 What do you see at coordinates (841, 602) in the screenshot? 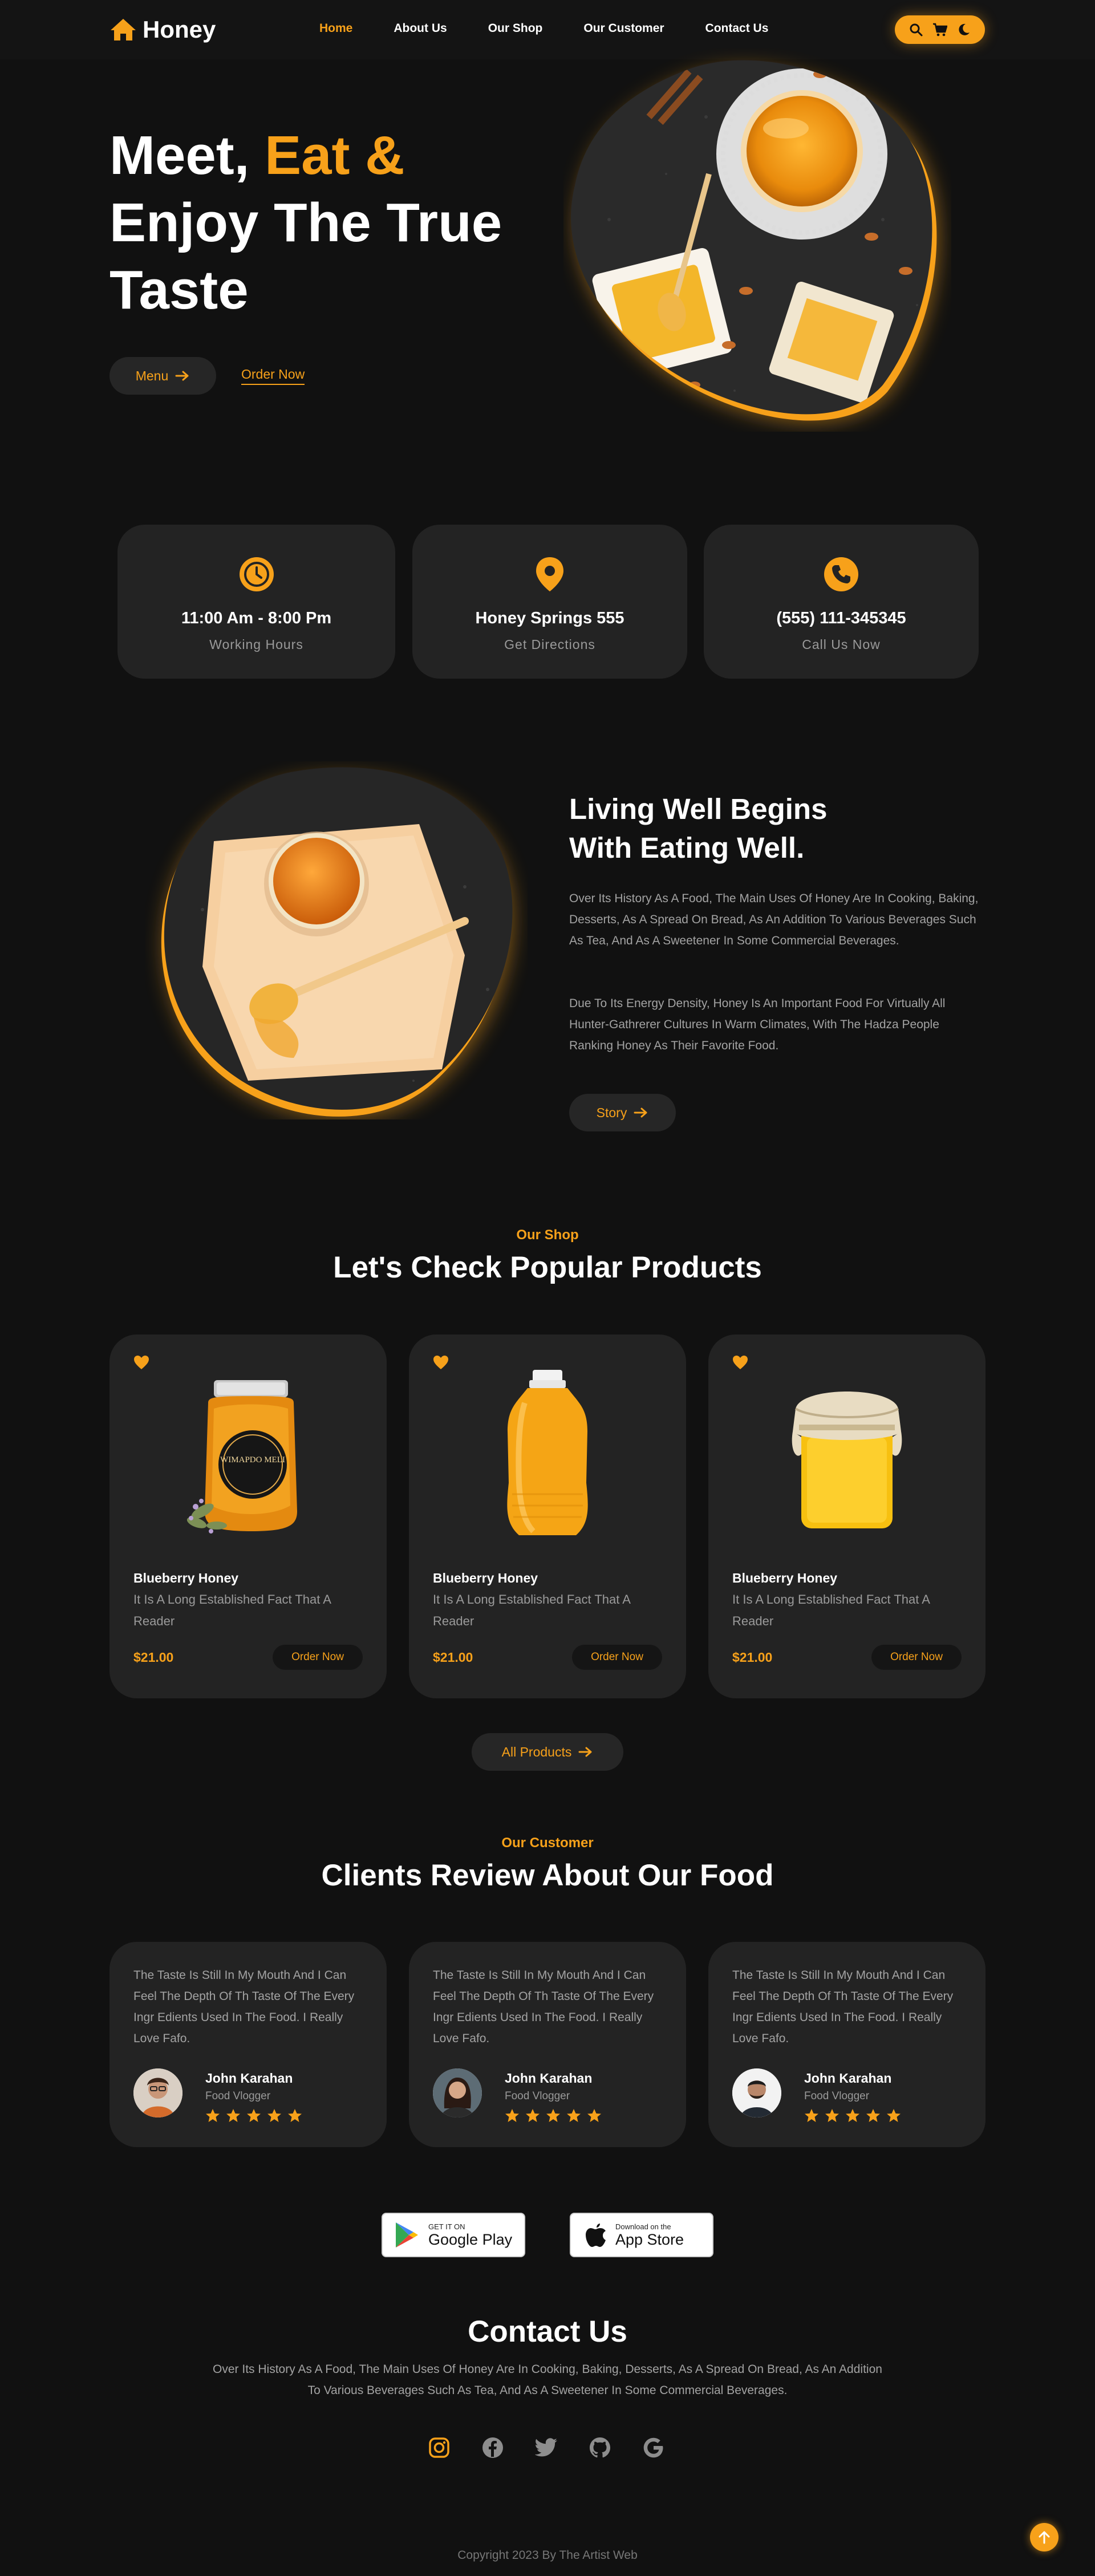
I see `info-card-phone: (555) 111-345345 Call Us Now` at bounding box center [841, 602].